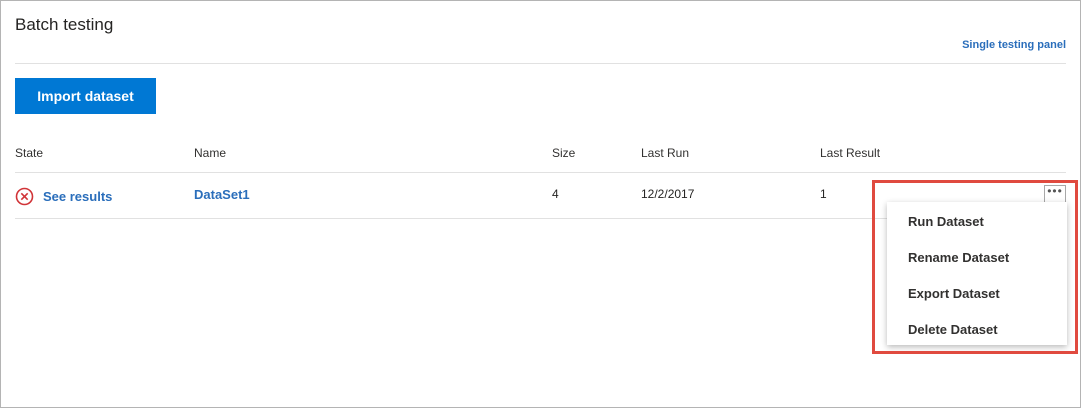  What do you see at coordinates (64, 24) in the screenshot?
I see `page-title: Batch testing` at bounding box center [64, 24].